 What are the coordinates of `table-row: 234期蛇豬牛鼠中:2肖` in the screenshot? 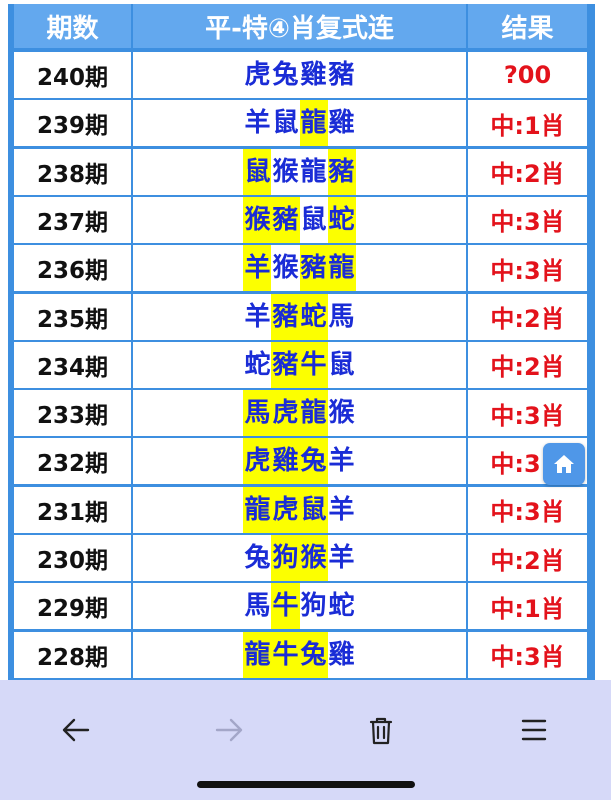 It's located at (301, 364).